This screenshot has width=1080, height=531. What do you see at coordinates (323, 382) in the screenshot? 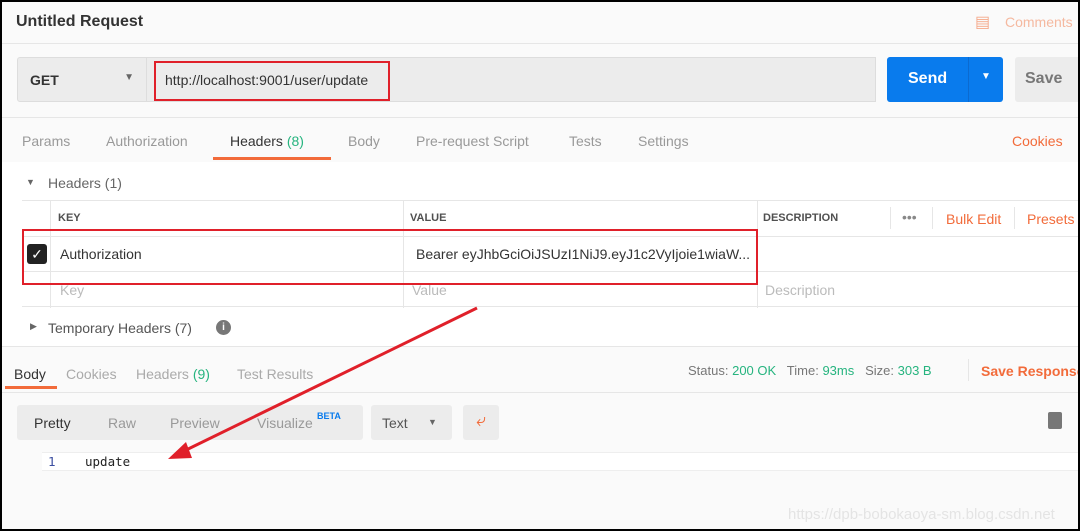
I see `annotation-arrow` at bounding box center [323, 382].